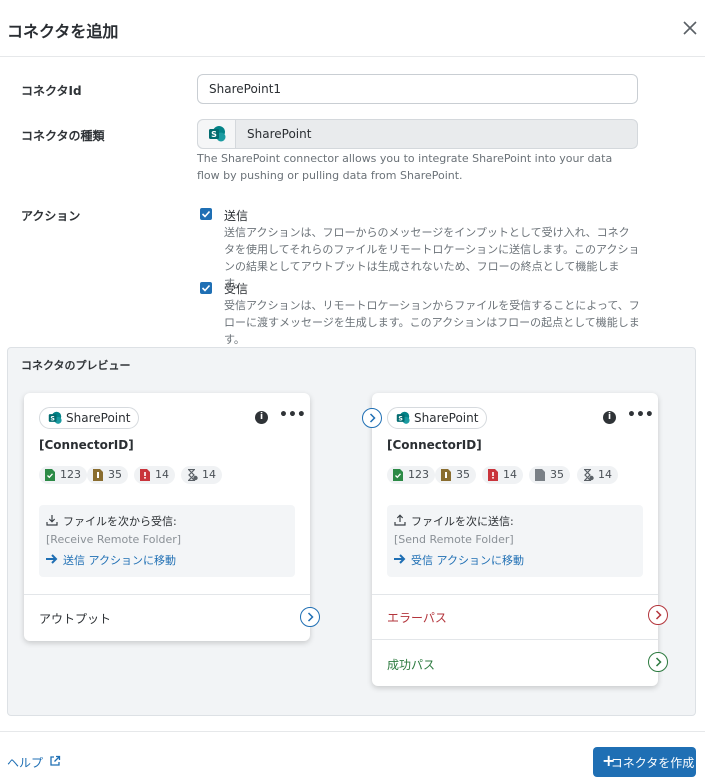 This screenshot has width=705, height=783. Describe the element at coordinates (236, 288) in the screenshot. I see `receive-action-label: 受信` at that location.